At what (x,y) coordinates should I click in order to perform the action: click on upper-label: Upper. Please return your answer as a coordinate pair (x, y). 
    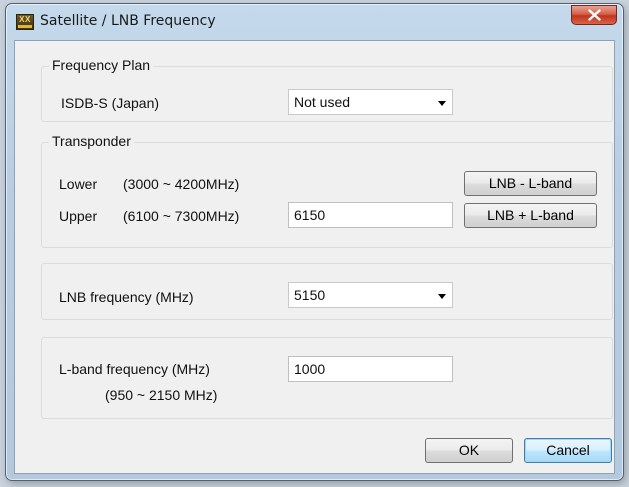
    Looking at the image, I should click on (78, 216).